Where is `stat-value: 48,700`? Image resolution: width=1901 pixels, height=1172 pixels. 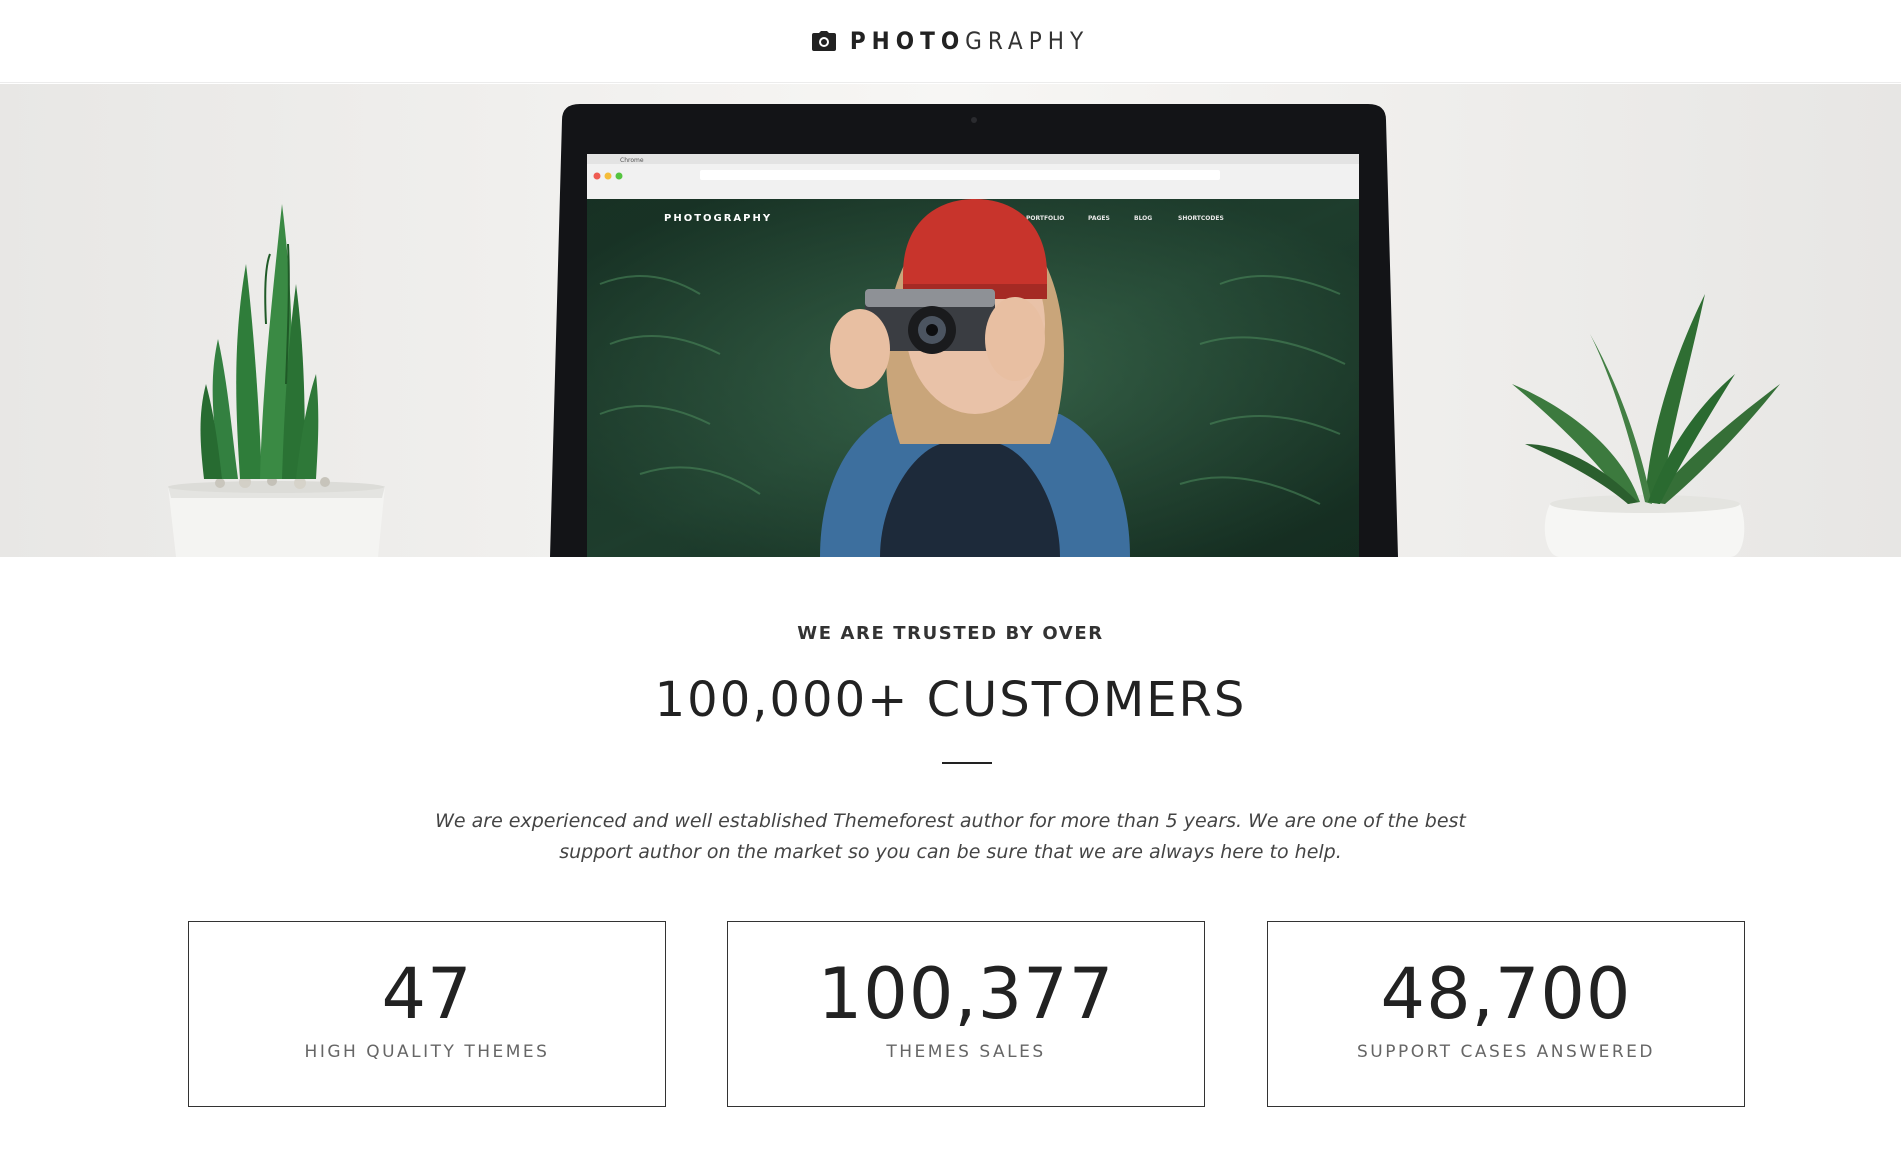 stat-value: 48,700 is located at coordinates (1506, 994).